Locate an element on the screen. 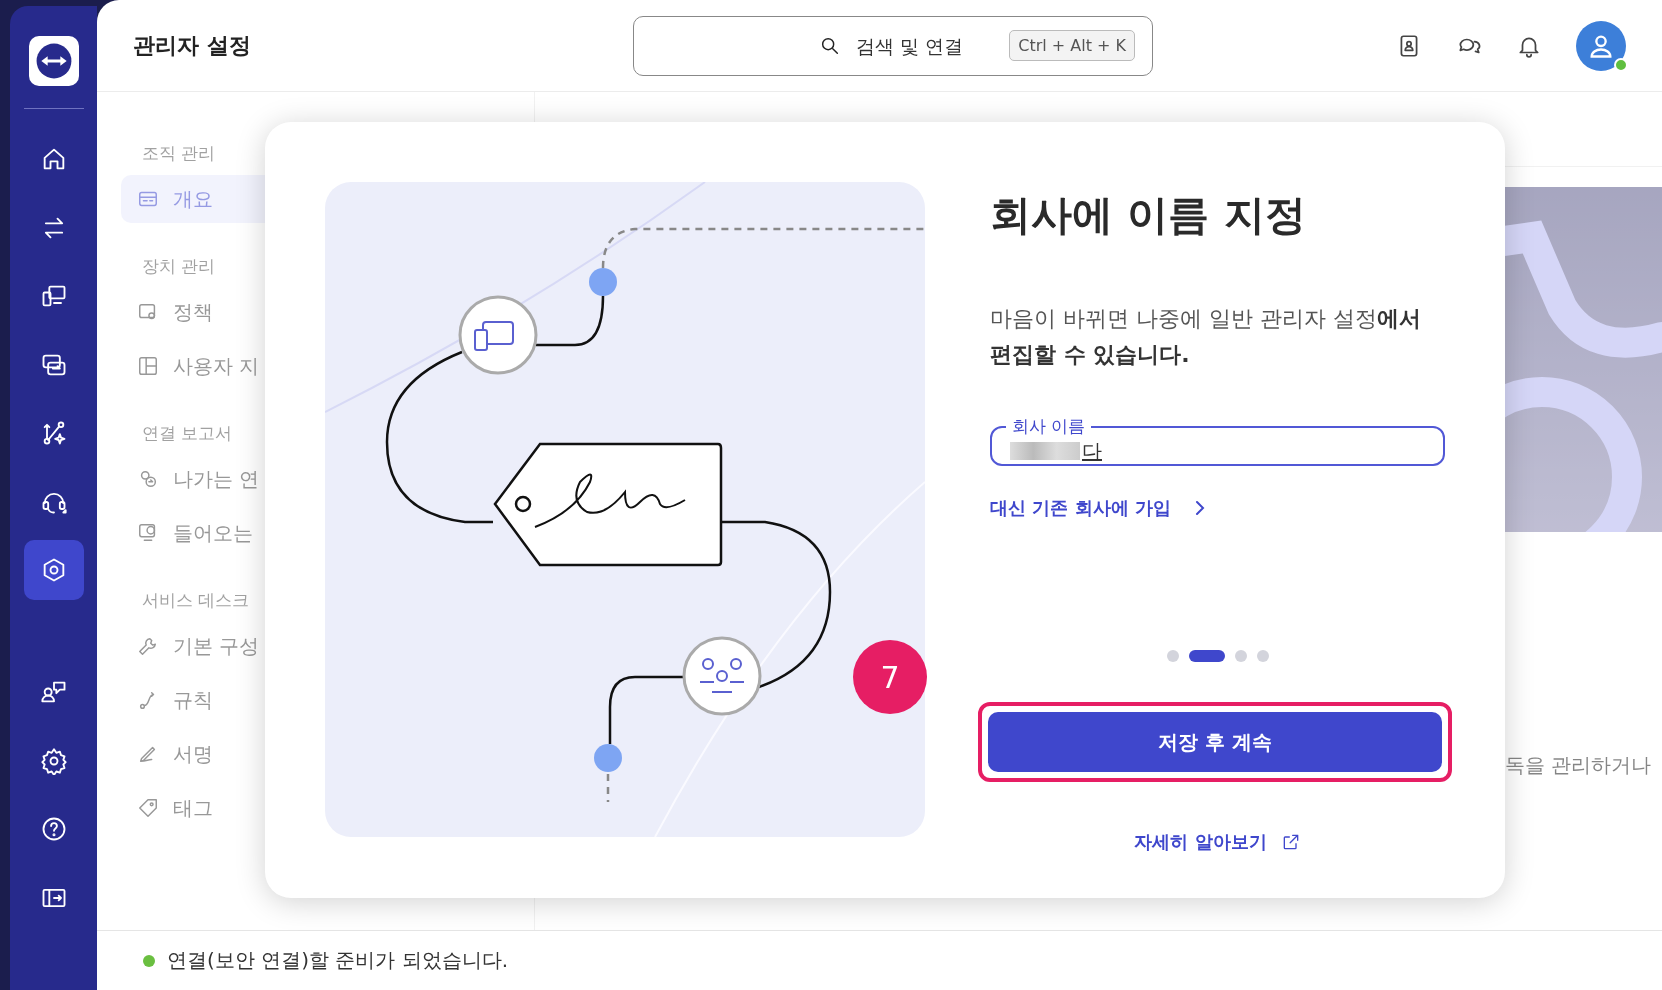 This screenshot has height=990, width=1662. user-avatar is located at coordinates (1601, 45).